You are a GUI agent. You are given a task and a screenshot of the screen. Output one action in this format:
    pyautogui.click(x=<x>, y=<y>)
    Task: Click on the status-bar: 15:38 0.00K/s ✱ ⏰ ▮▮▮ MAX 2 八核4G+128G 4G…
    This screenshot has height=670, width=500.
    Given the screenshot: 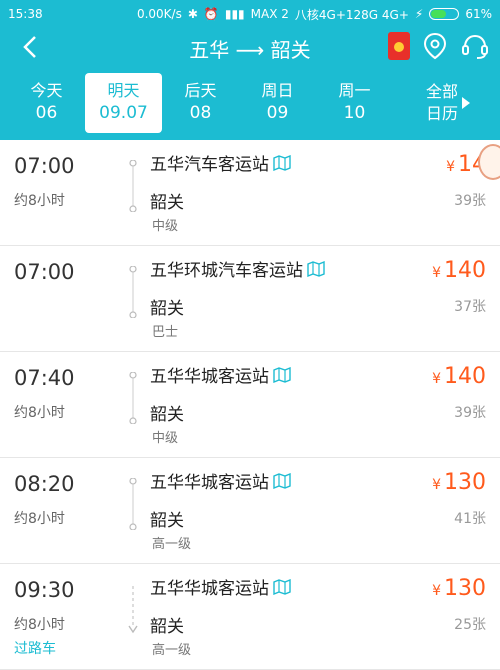 What is the action you would take?
    pyautogui.click(x=250, y=14)
    